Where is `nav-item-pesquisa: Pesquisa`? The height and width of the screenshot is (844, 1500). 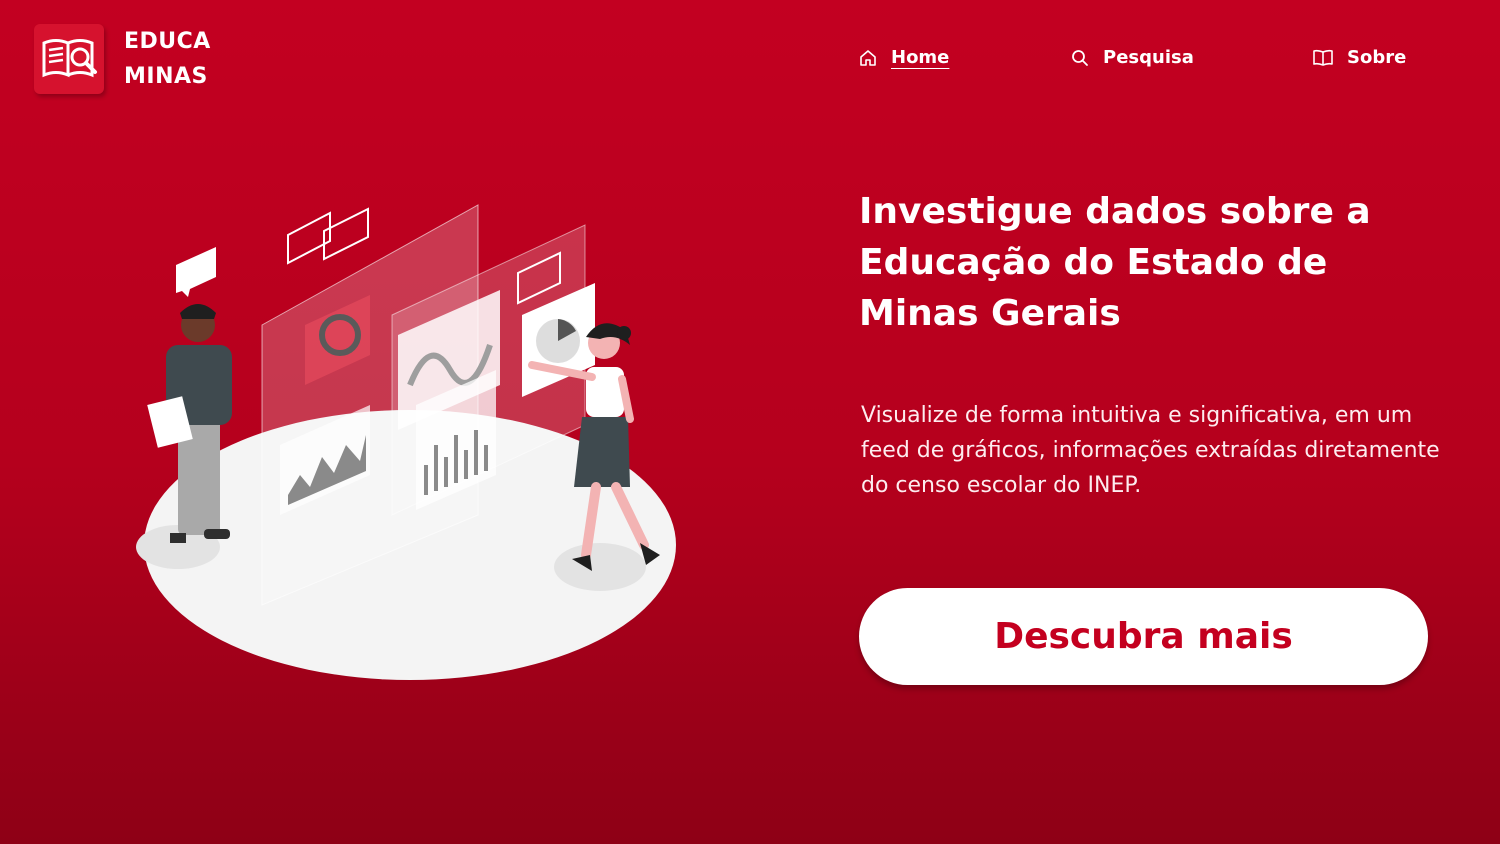
nav-item-pesquisa: Pesquisa is located at coordinates (1132, 57).